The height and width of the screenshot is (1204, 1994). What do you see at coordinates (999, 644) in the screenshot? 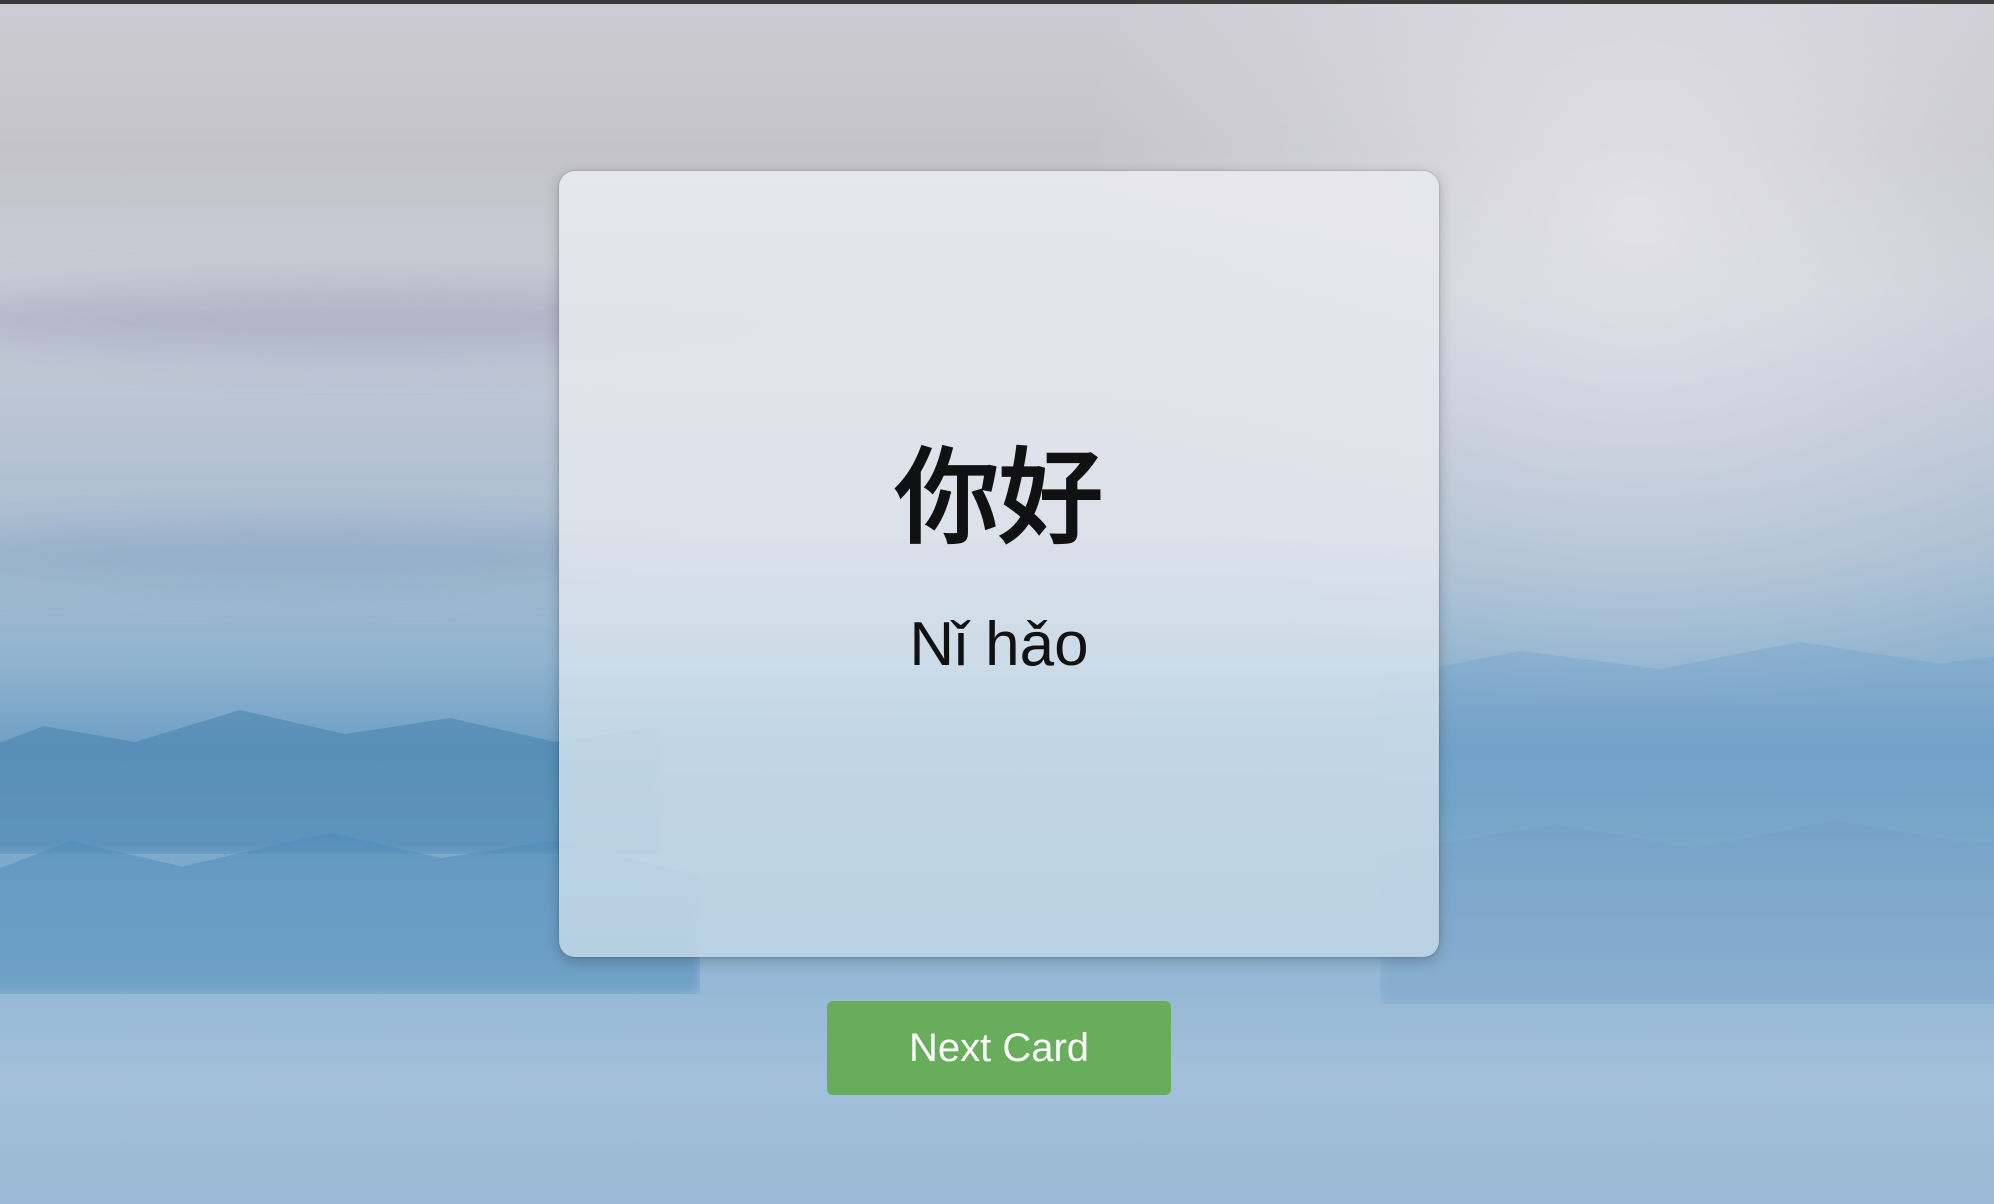
I see `flashcard-pinyin: Nǐ hǎo` at bounding box center [999, 644].